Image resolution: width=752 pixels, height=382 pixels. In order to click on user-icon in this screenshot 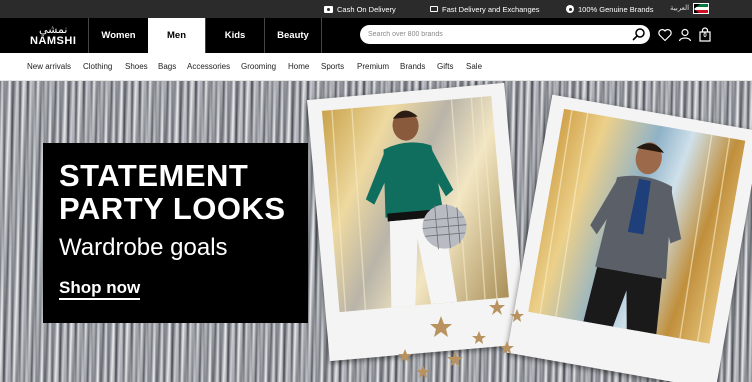, I will do `click(685, 35)`.